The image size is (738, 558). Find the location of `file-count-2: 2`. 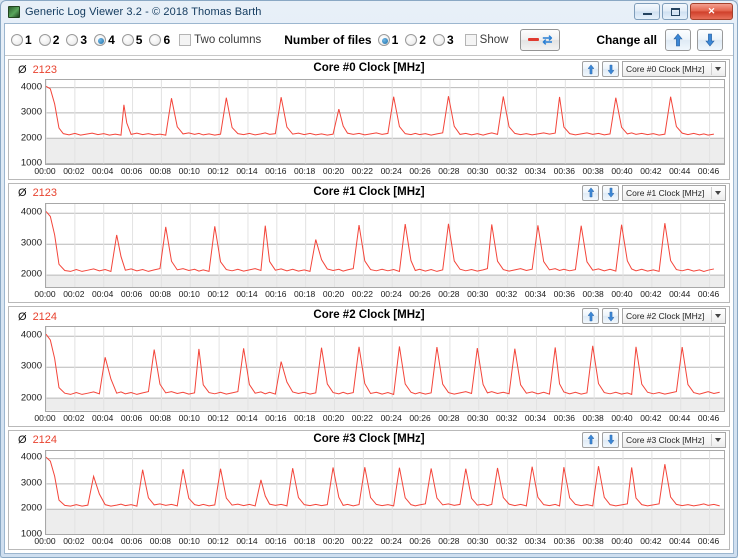

file-count-2: 2 is located at coordinates (415, 40).